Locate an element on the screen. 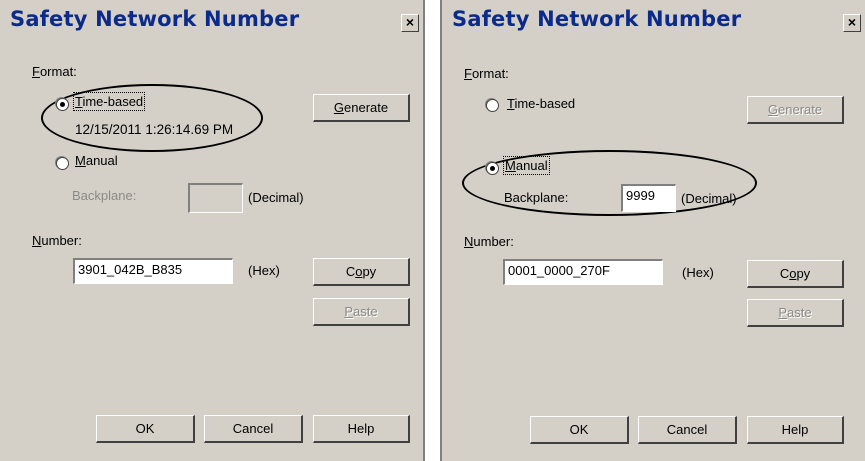 The image size is (865, 461). number-field: 3901_042B_B835 is located at coordinates (153, 271).